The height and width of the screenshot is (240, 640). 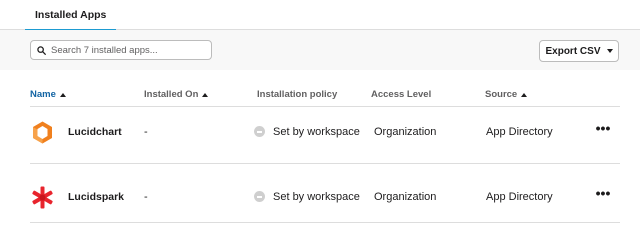 What do you see at coordinates (609, 51) in the screenshot?
I see `chevron-down-icon` at bounding box center [609, 51].